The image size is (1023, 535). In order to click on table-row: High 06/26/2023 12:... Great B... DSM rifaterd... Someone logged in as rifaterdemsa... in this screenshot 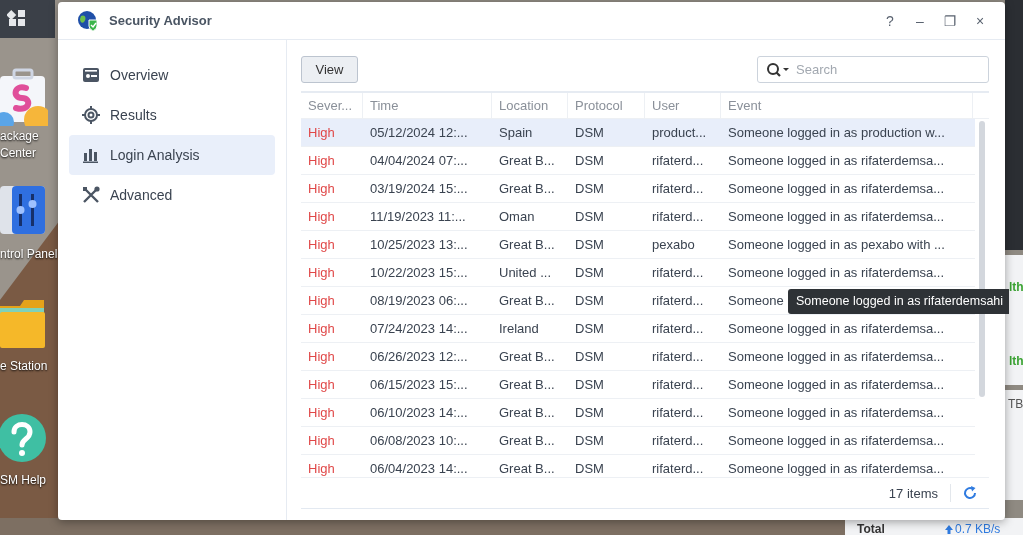, I will do `click(638, 357)`.